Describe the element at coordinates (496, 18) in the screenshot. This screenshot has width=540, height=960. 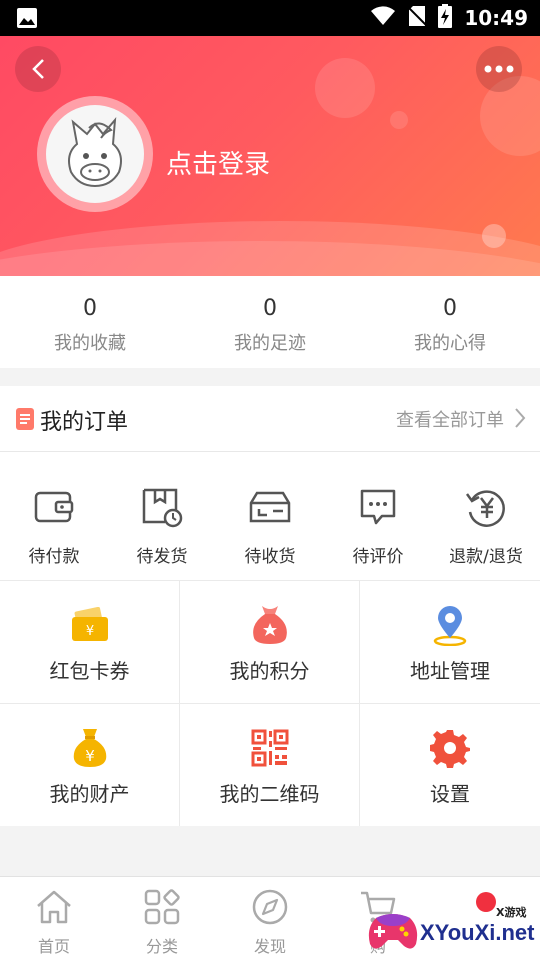
I see `clock: 10:49` at that location.